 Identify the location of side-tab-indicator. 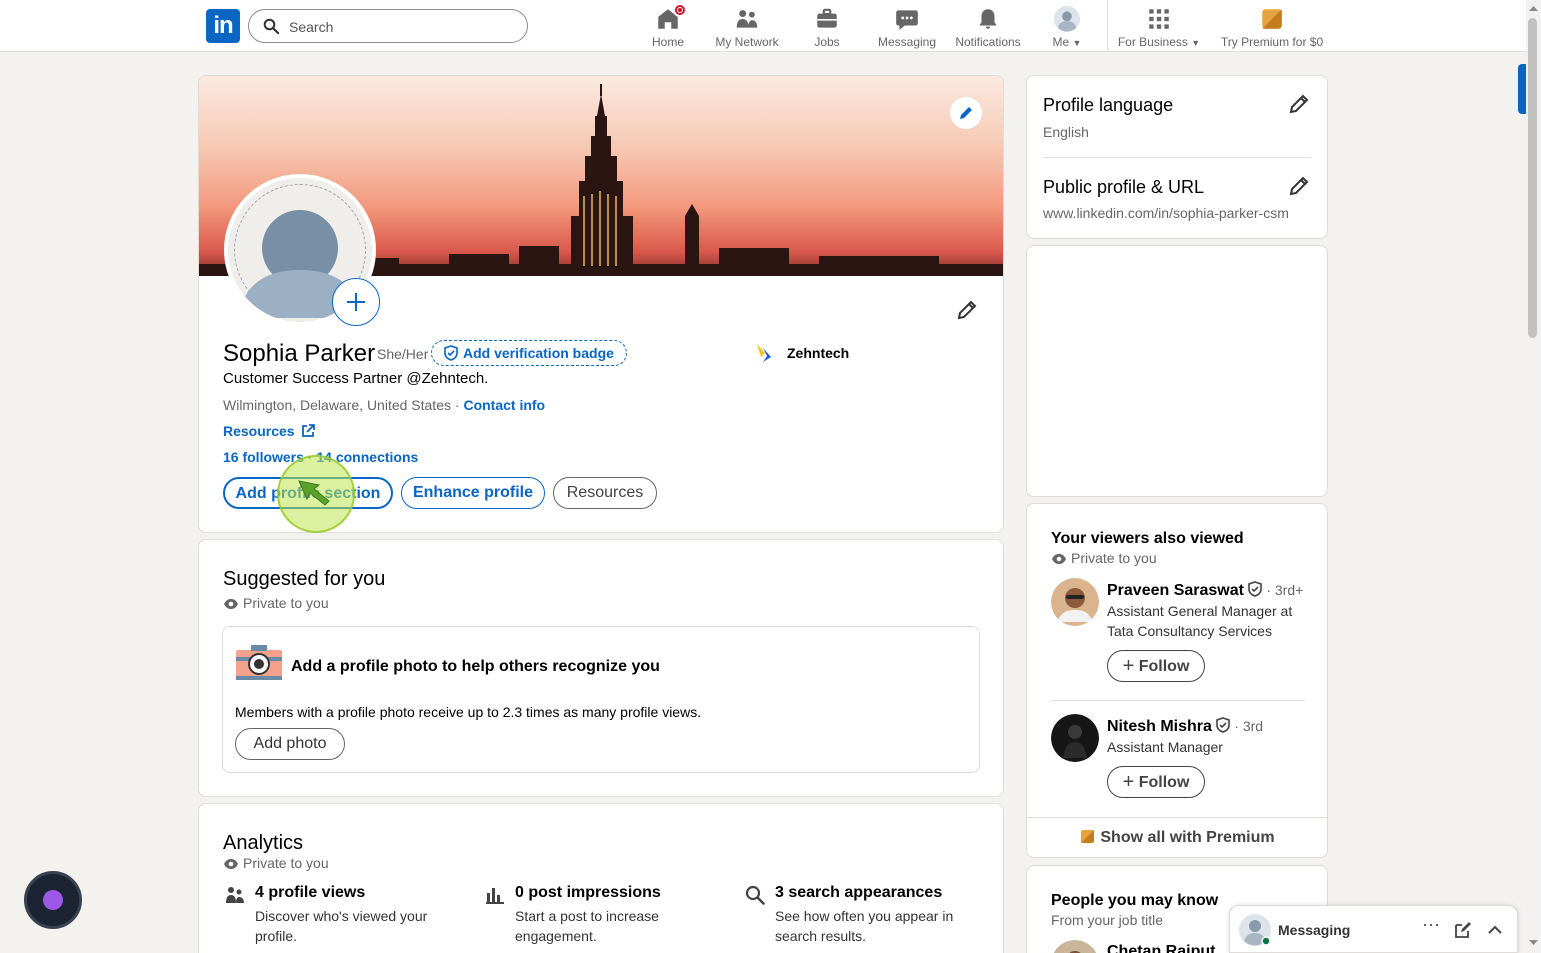
(1522, 89).